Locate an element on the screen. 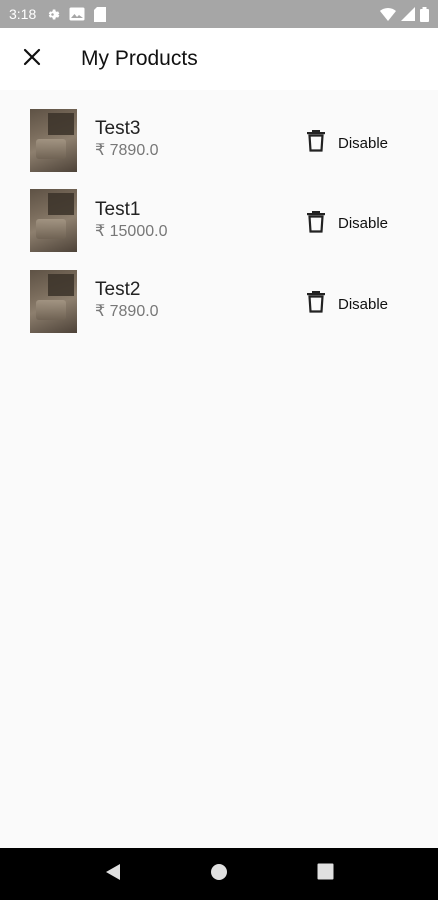 Image resolution: width=438 pixels, height=900 pixels. product-name: Test1 is located at coordinates (118, 209).